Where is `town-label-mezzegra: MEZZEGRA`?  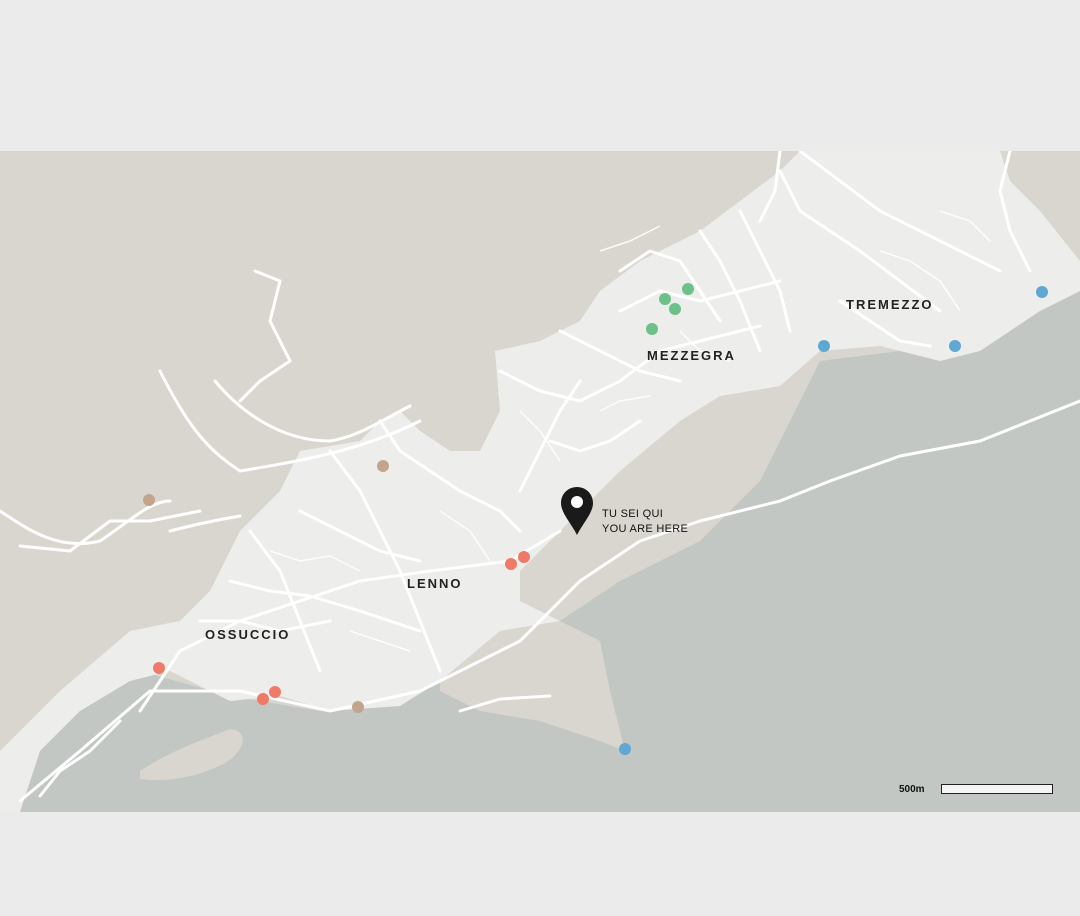 town-label-mezzegra: MEZZEGRA is located at coordinates (691, 355).